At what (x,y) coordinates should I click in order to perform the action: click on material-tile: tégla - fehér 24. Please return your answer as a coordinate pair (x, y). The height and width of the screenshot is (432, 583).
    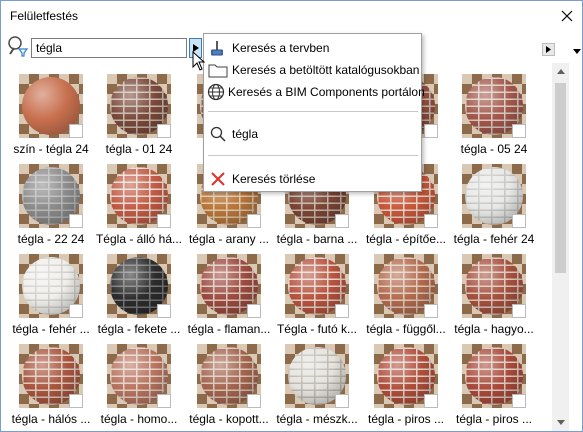
    Looking at the image, I should click on (491, 204).